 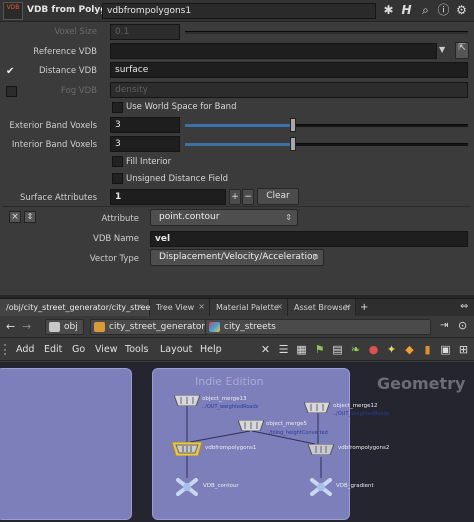 I want to click on reference-vdb-field, so click(x=273, y=51).